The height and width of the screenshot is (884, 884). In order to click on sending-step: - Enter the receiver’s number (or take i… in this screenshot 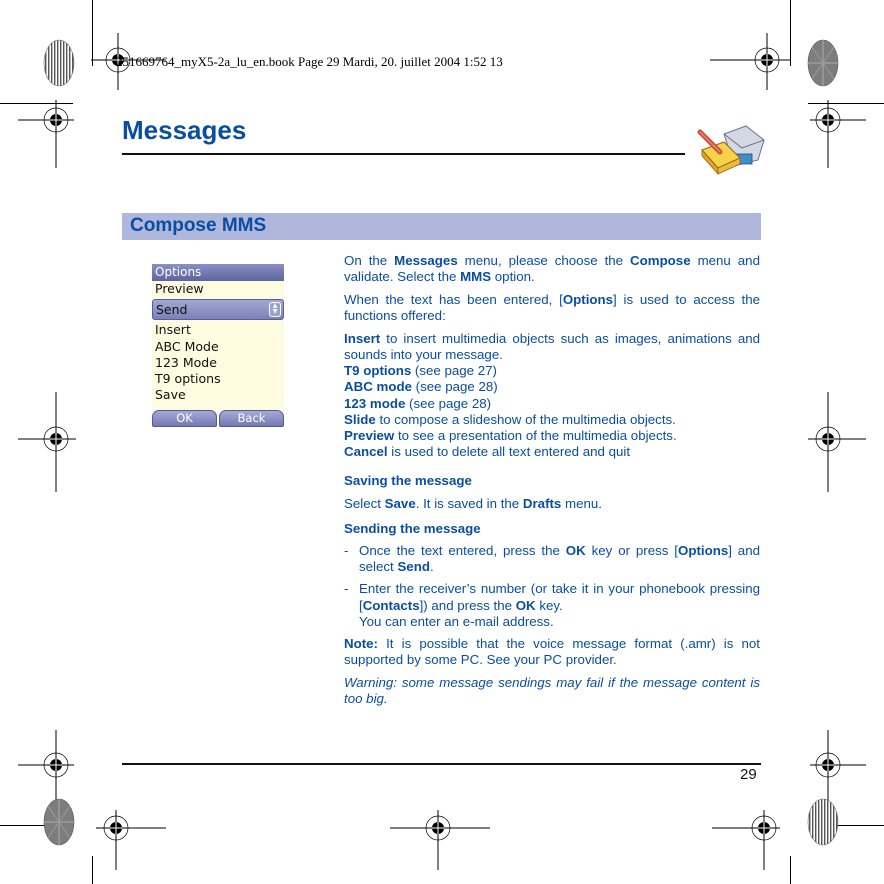, I will do `click(552, 605)`.